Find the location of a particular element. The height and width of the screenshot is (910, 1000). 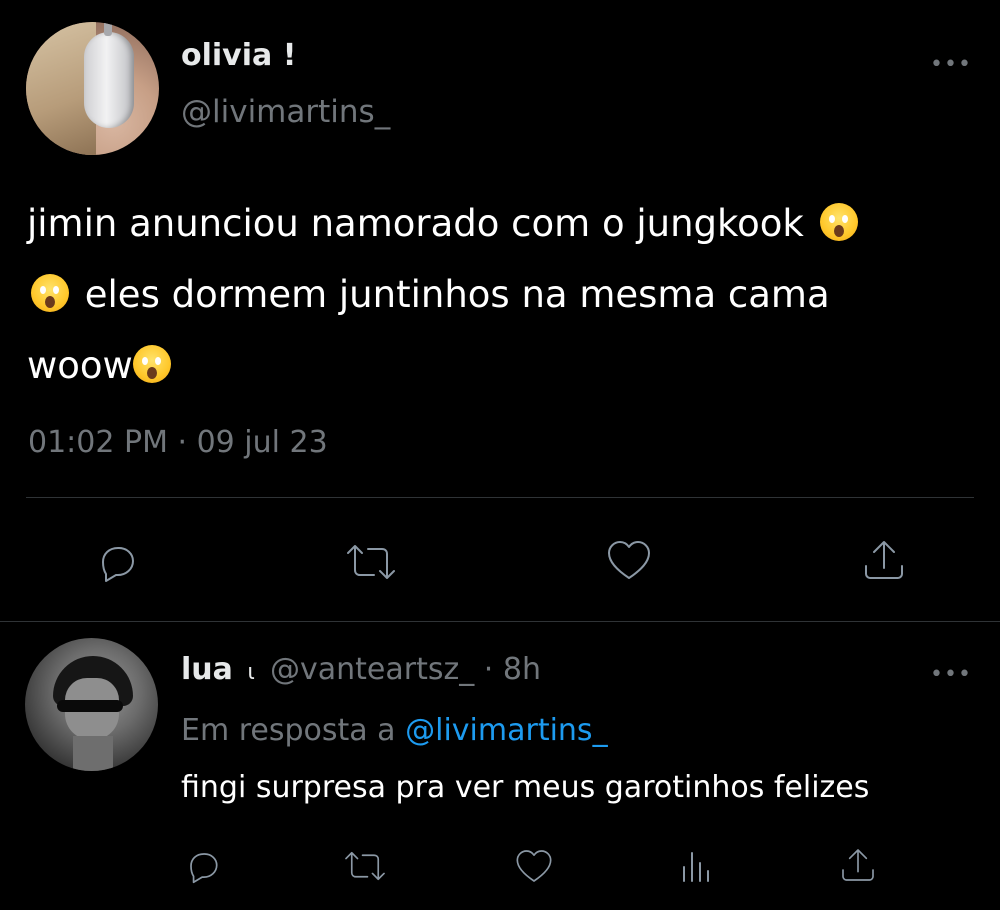

reply-author-avatar is located at coordinates (91, 704).